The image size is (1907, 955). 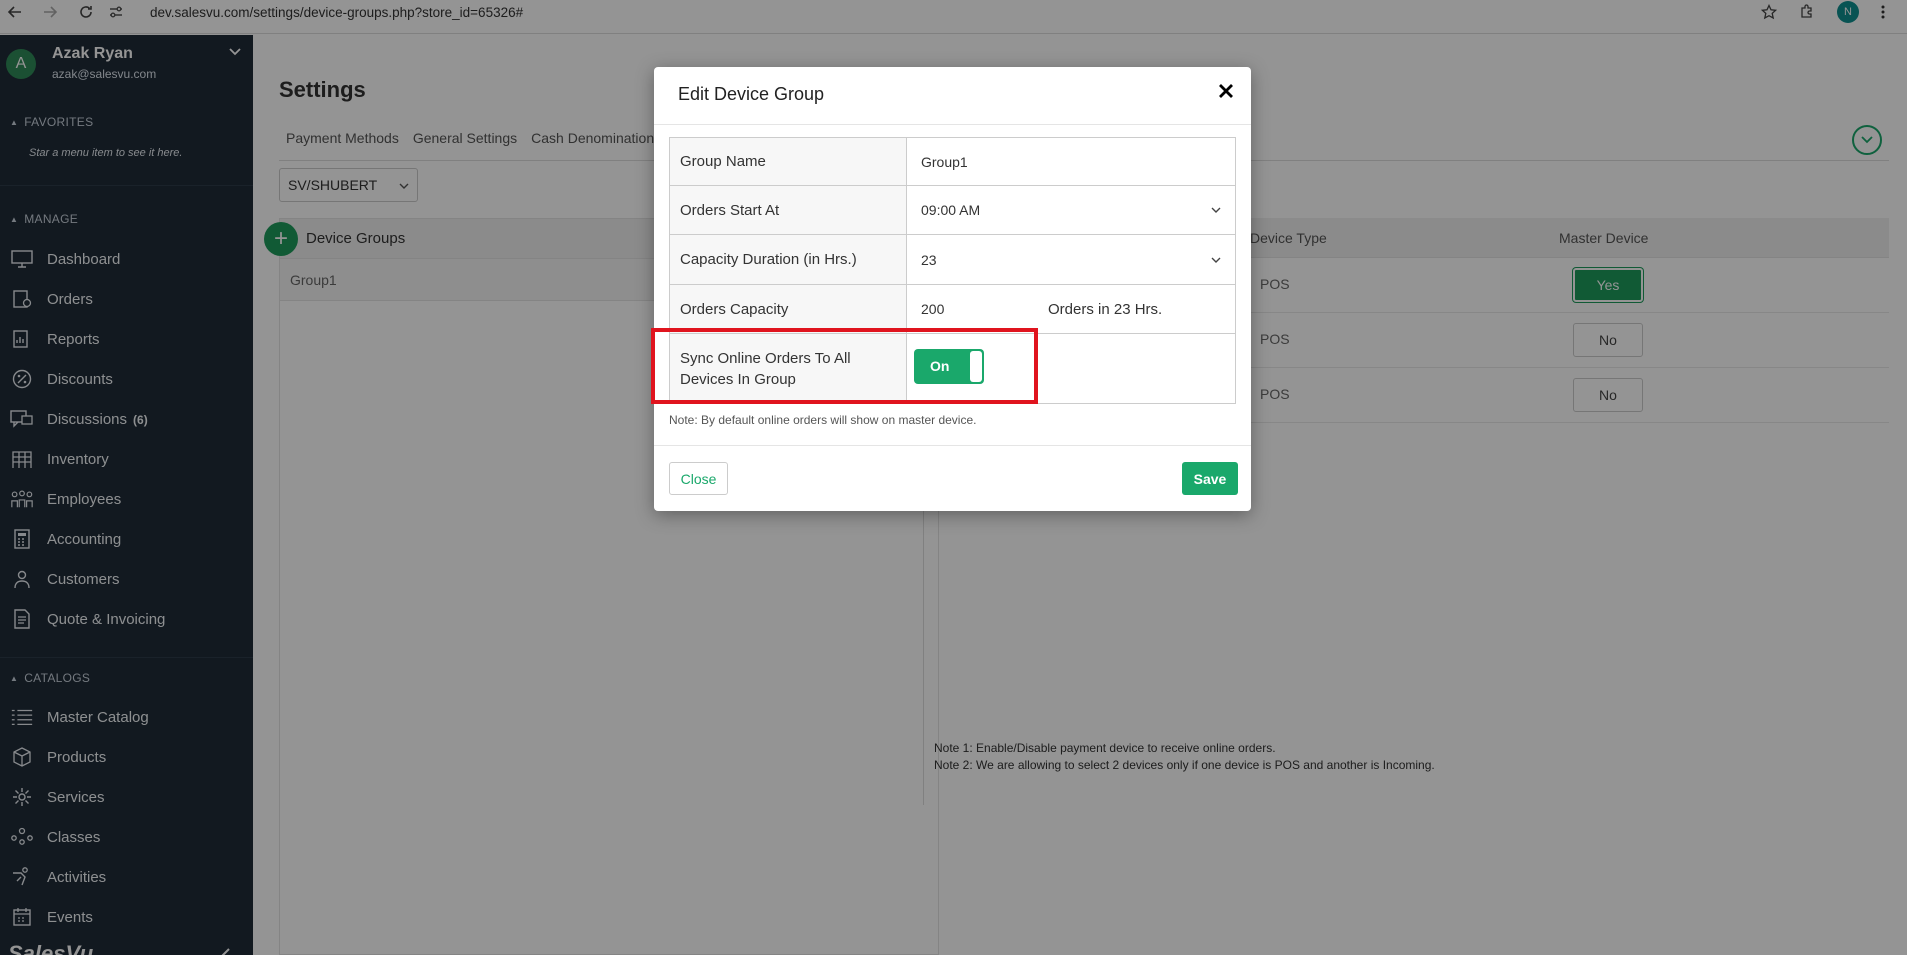 I want to click on form-row-group-name: Group Name Group1, so click(x=952, y=162).